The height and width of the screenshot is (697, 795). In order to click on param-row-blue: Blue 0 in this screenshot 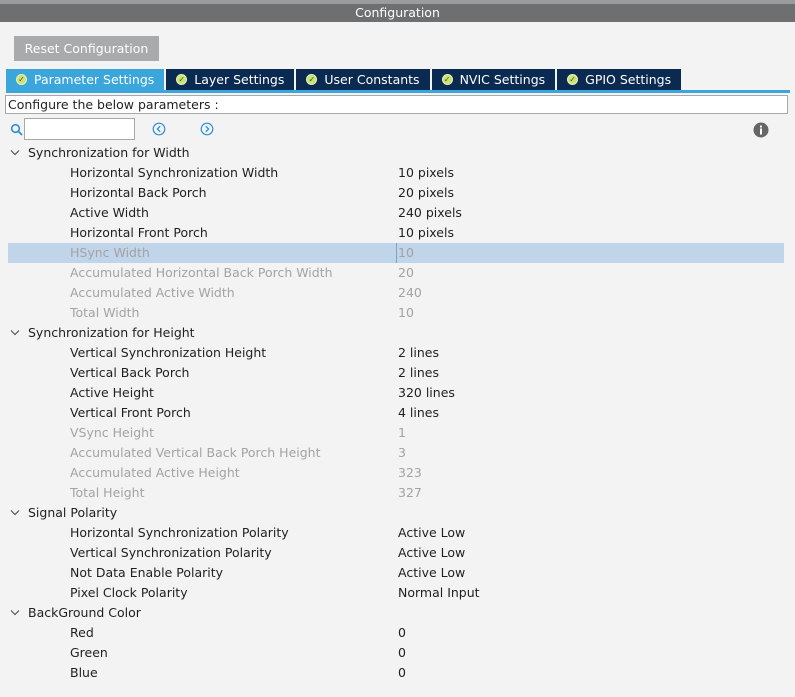, I will do `click(397, 673)`.